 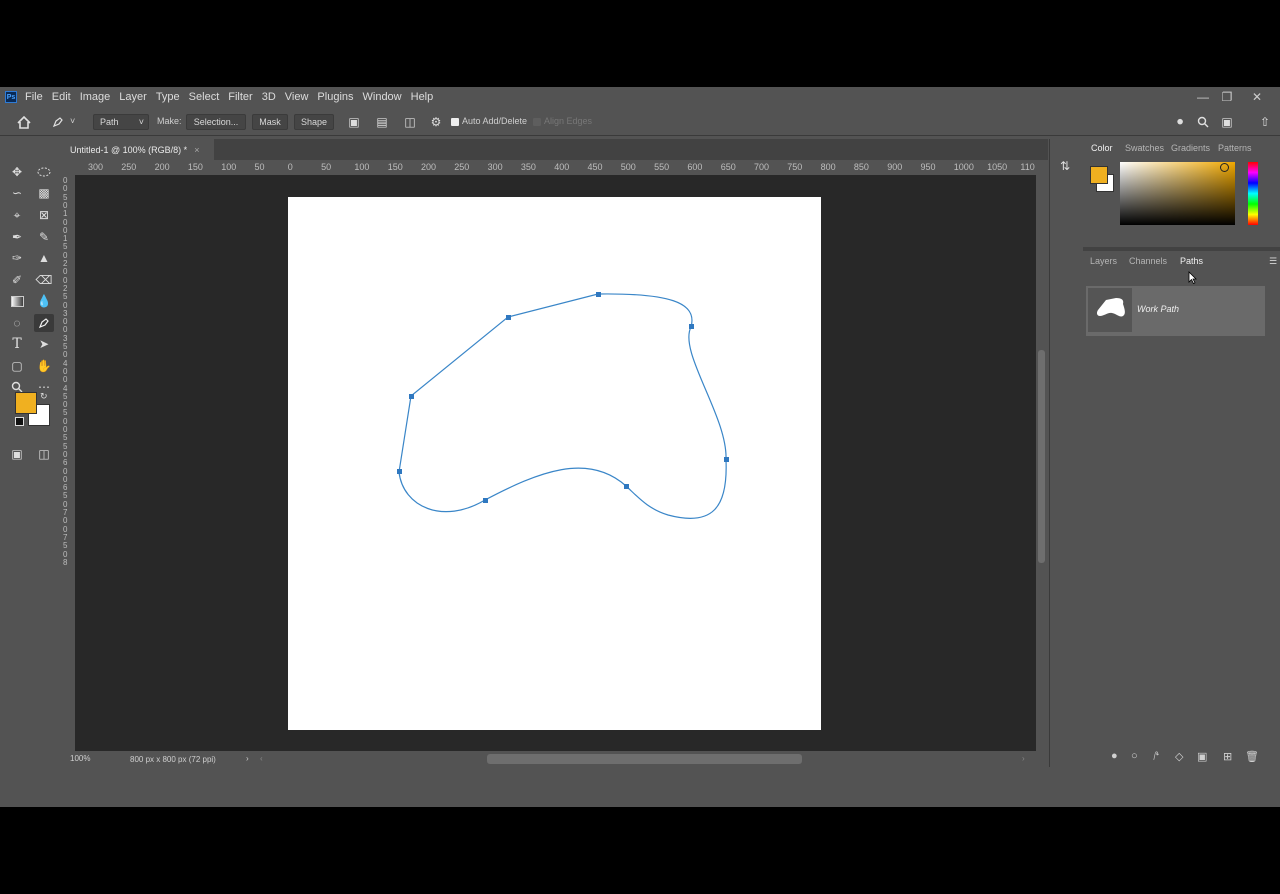 What do you see at coordinates (1065, 166) in the screenshot?
I see `history-panel-icon: ⇅` at bounding box center [1065, 166].